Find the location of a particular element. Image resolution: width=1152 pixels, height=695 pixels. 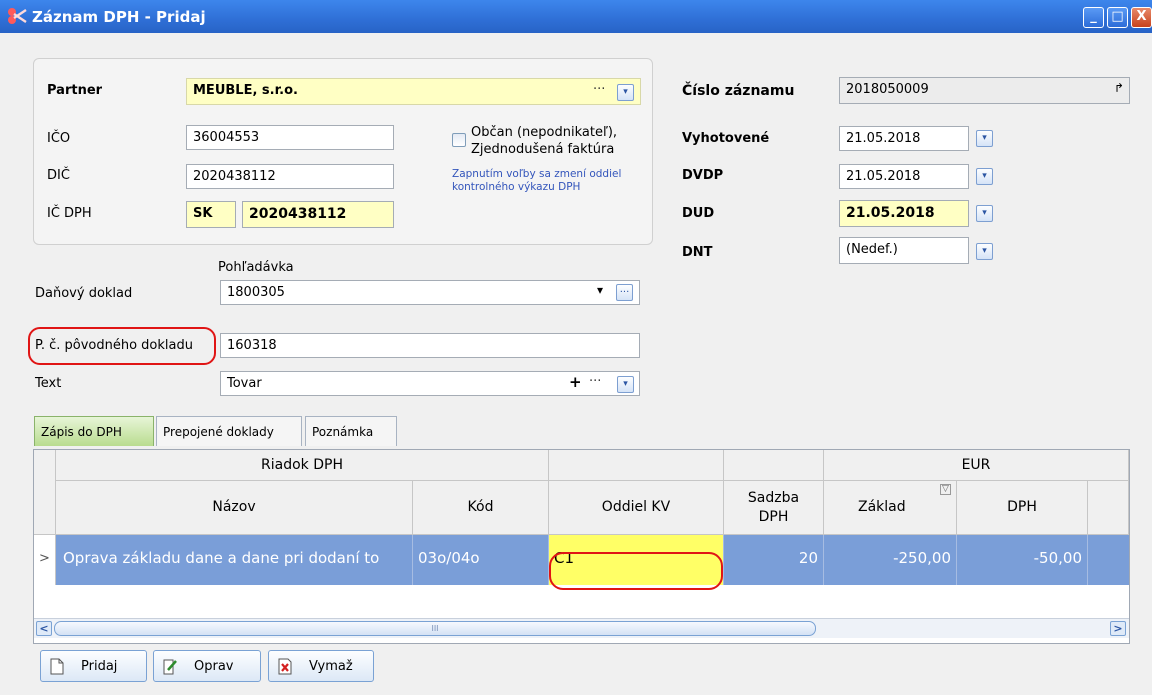

partner-value: MEUBLE, s.r.o. is located at coordinates (245, 90).